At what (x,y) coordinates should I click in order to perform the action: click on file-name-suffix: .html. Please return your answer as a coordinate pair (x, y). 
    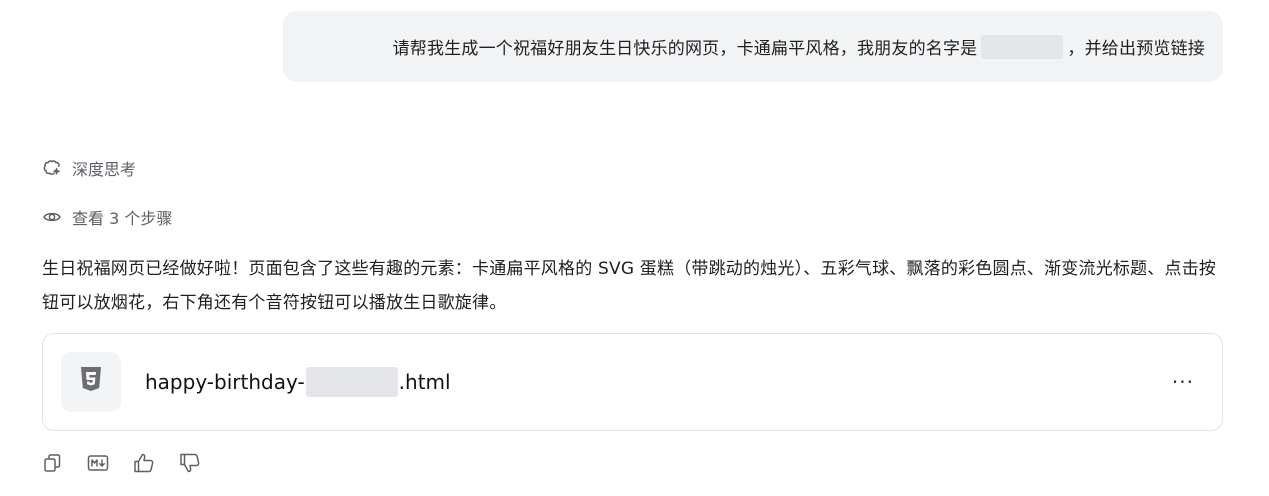
    Looking at the image, I should click on (424, 382).